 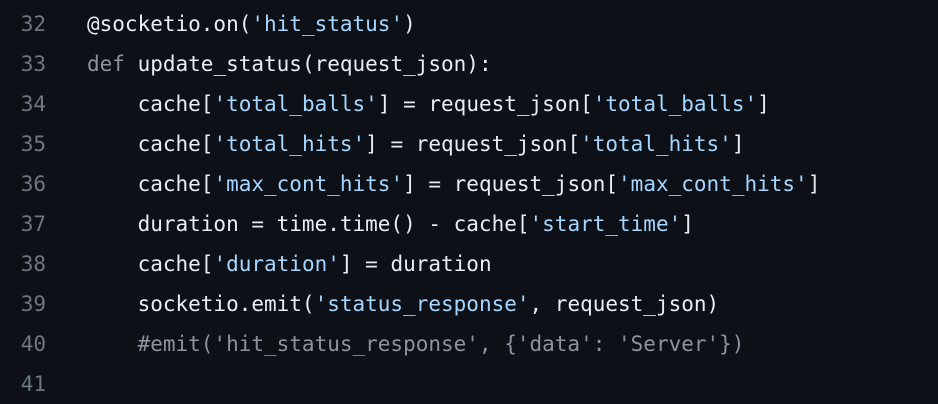 What do you see at coordinates (23, 264) in the screenshot?
I see `line-number: 38` at bounding box center [23, 264].